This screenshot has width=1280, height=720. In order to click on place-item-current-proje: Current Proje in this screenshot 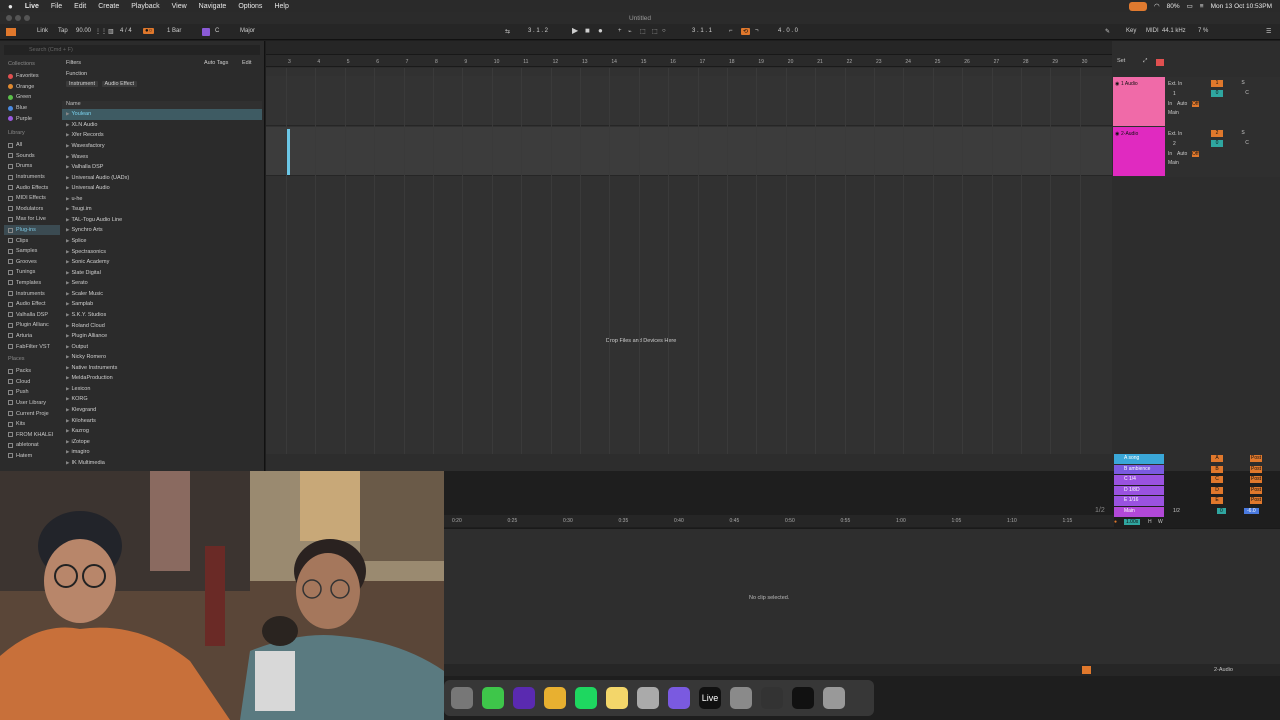, I will do `click(32, 413)`.